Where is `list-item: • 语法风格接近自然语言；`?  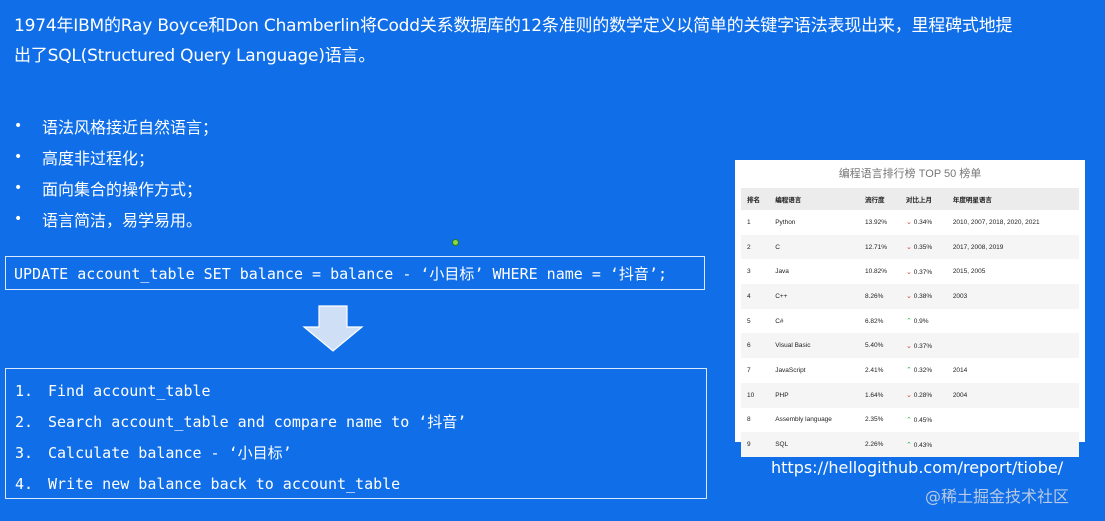 list-item: • 语法风格接近自然语言； is located at coordinates (116, 125).